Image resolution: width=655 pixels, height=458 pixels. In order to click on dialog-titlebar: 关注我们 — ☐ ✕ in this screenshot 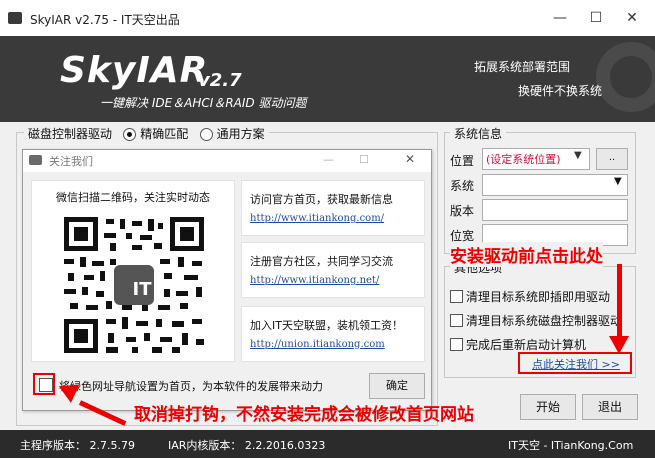, I will do `click(227, 160)`.